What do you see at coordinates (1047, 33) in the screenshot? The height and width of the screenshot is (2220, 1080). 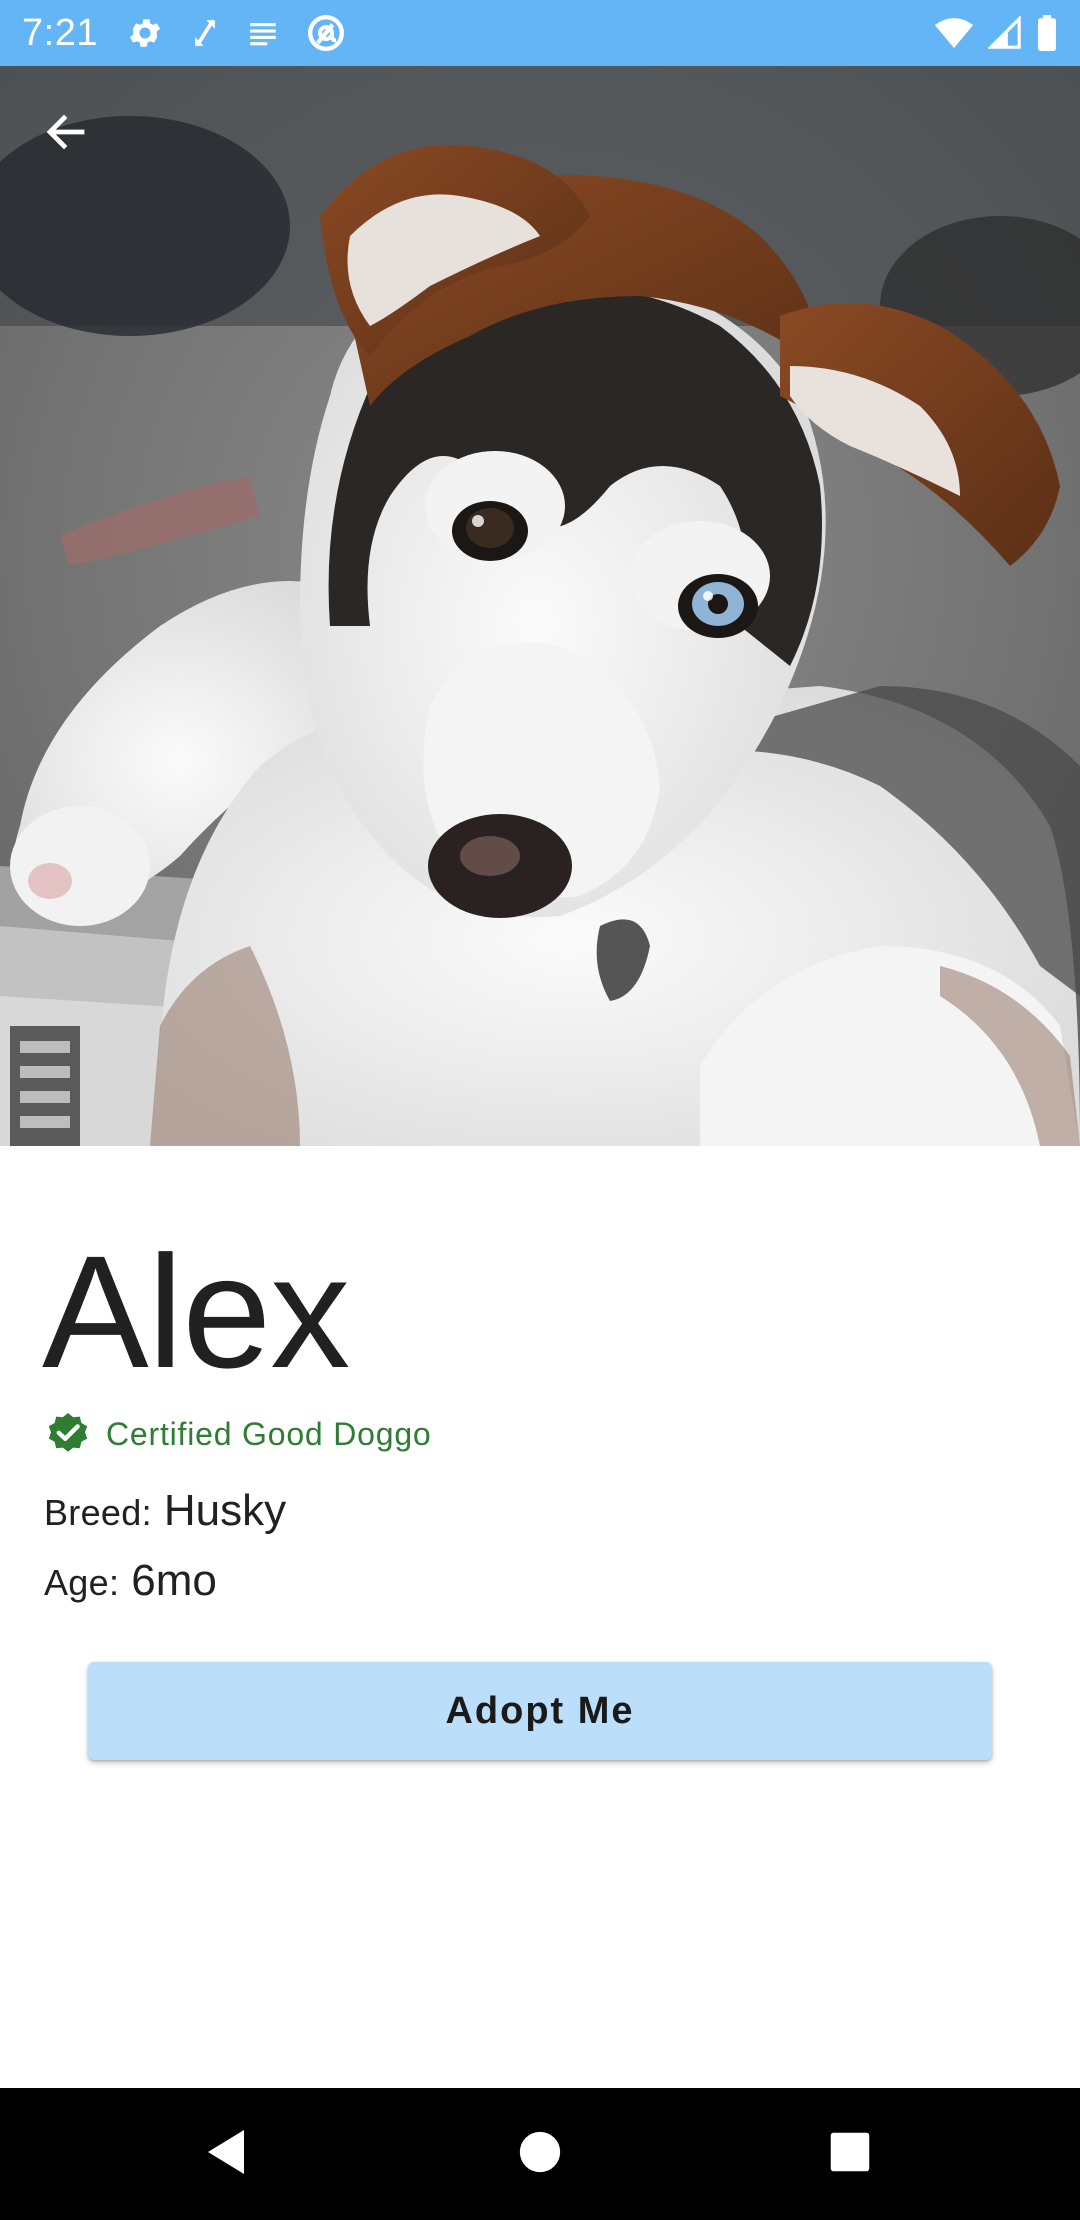 I see `battery-icon` at bounding box center [1047, 33].